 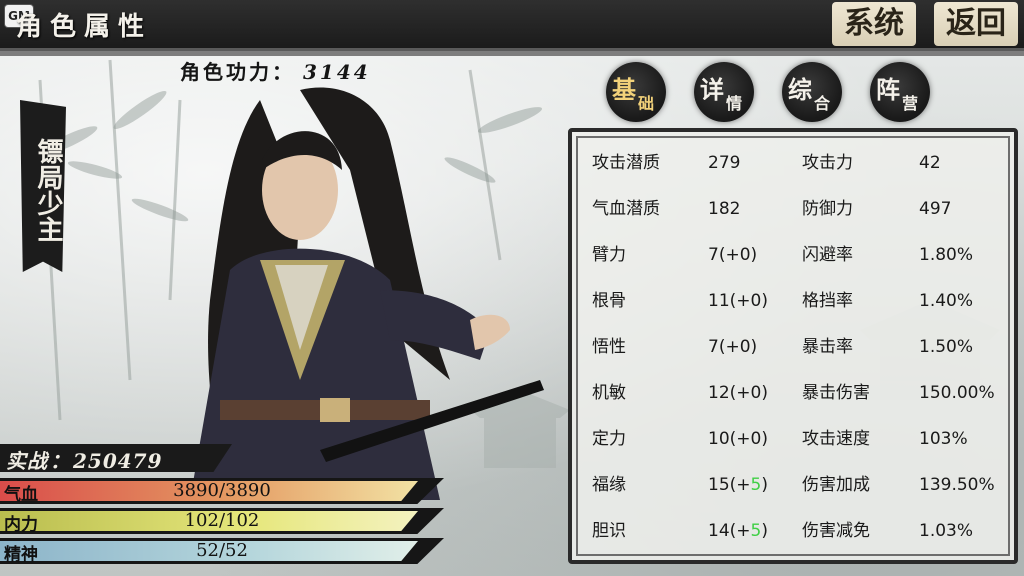 What do you see at coordinates (48, 190) in the screenshot?
I see `character-title: 镖局少主` at bounding box center [48, 190].